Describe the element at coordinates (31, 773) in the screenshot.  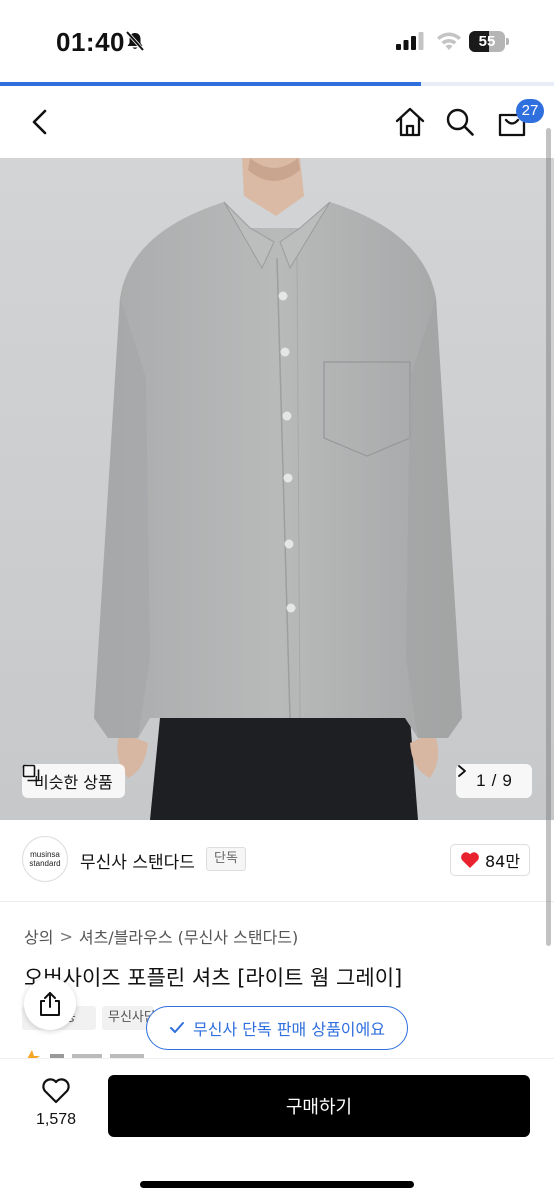
I see `similar-items-icon` at that location.